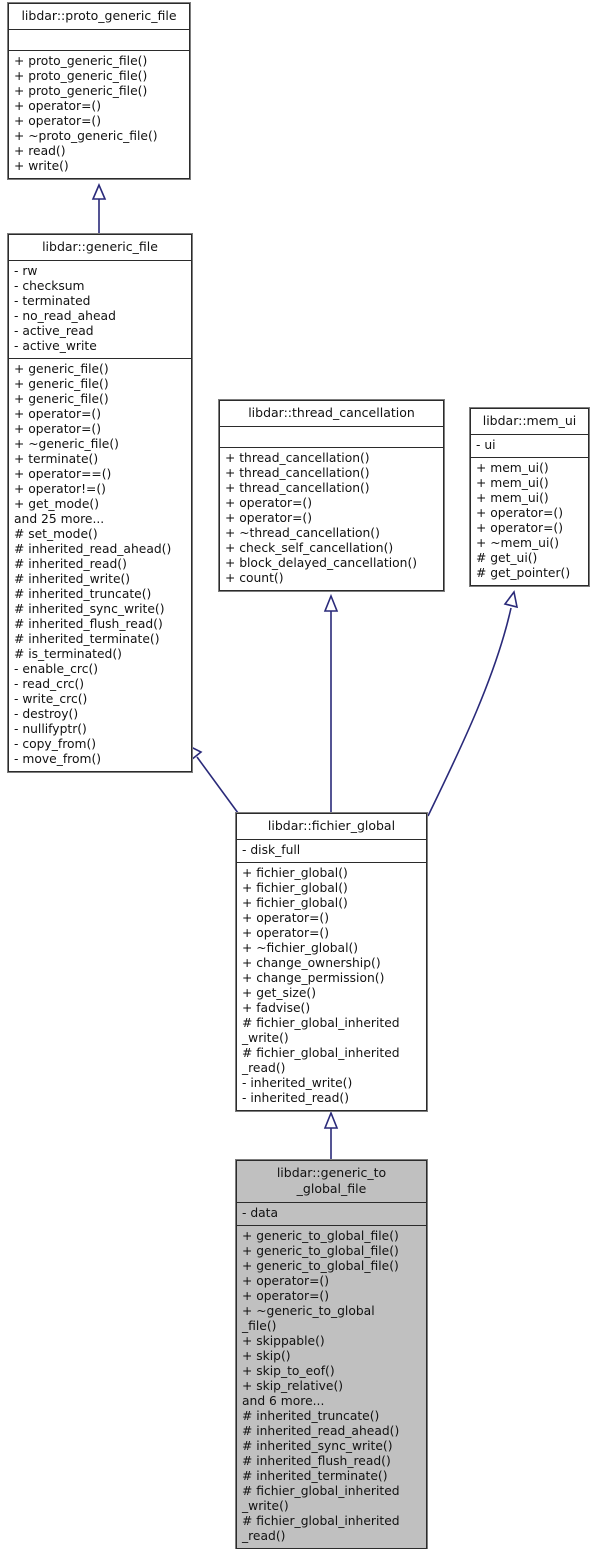 This screenshot has height=1549, width=596. I want to click on operation-row: # inherited_write(), so click(72, 579).